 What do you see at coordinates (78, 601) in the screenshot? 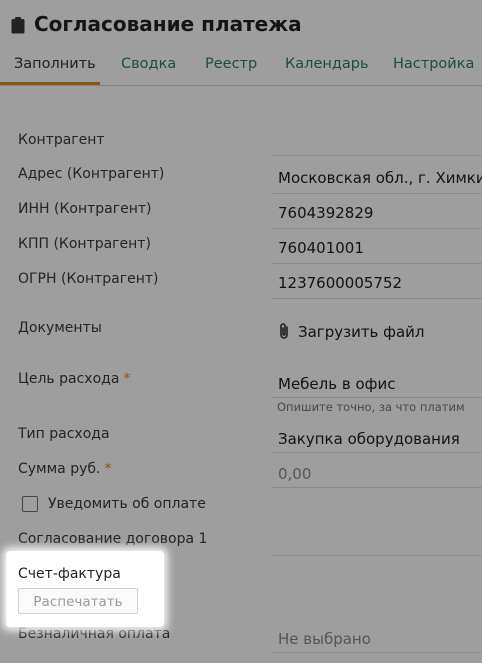
I see `print-button: Распечатать` at bounding box center [78, 601].